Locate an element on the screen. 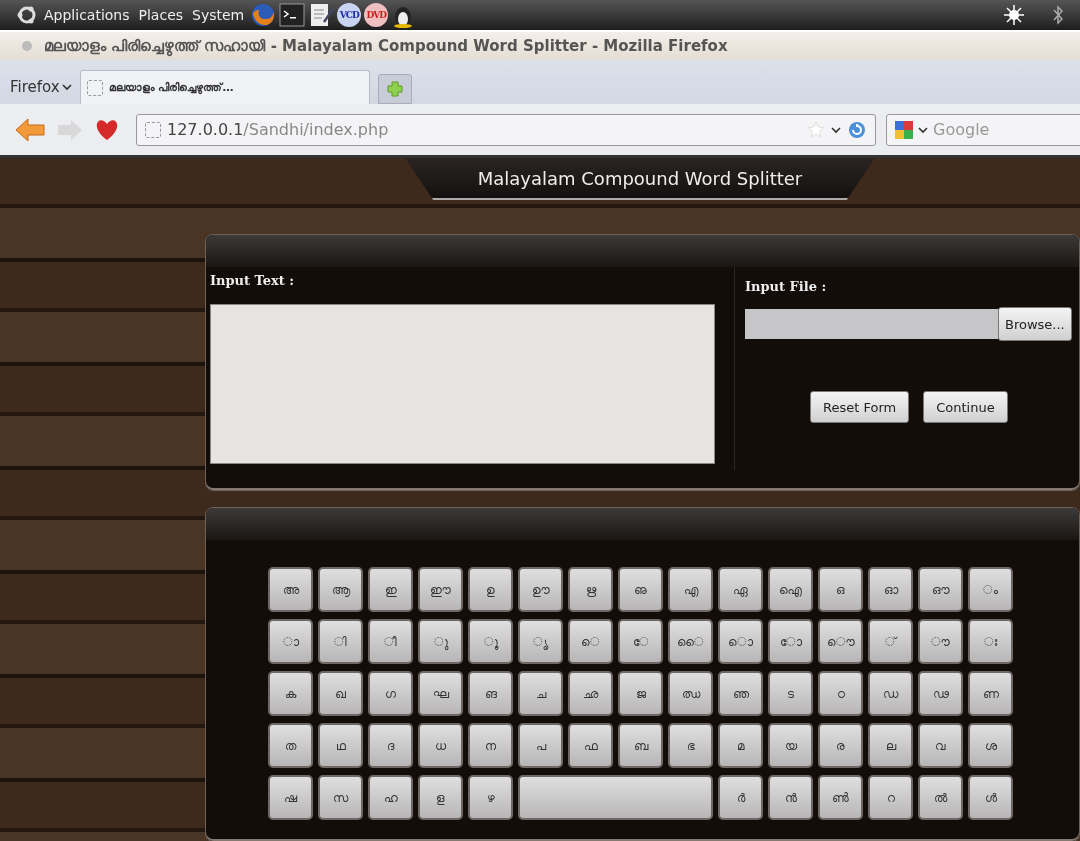 The image size is (1080, 841). keyboard-key: ൺ is located at coordinates (840, 798).